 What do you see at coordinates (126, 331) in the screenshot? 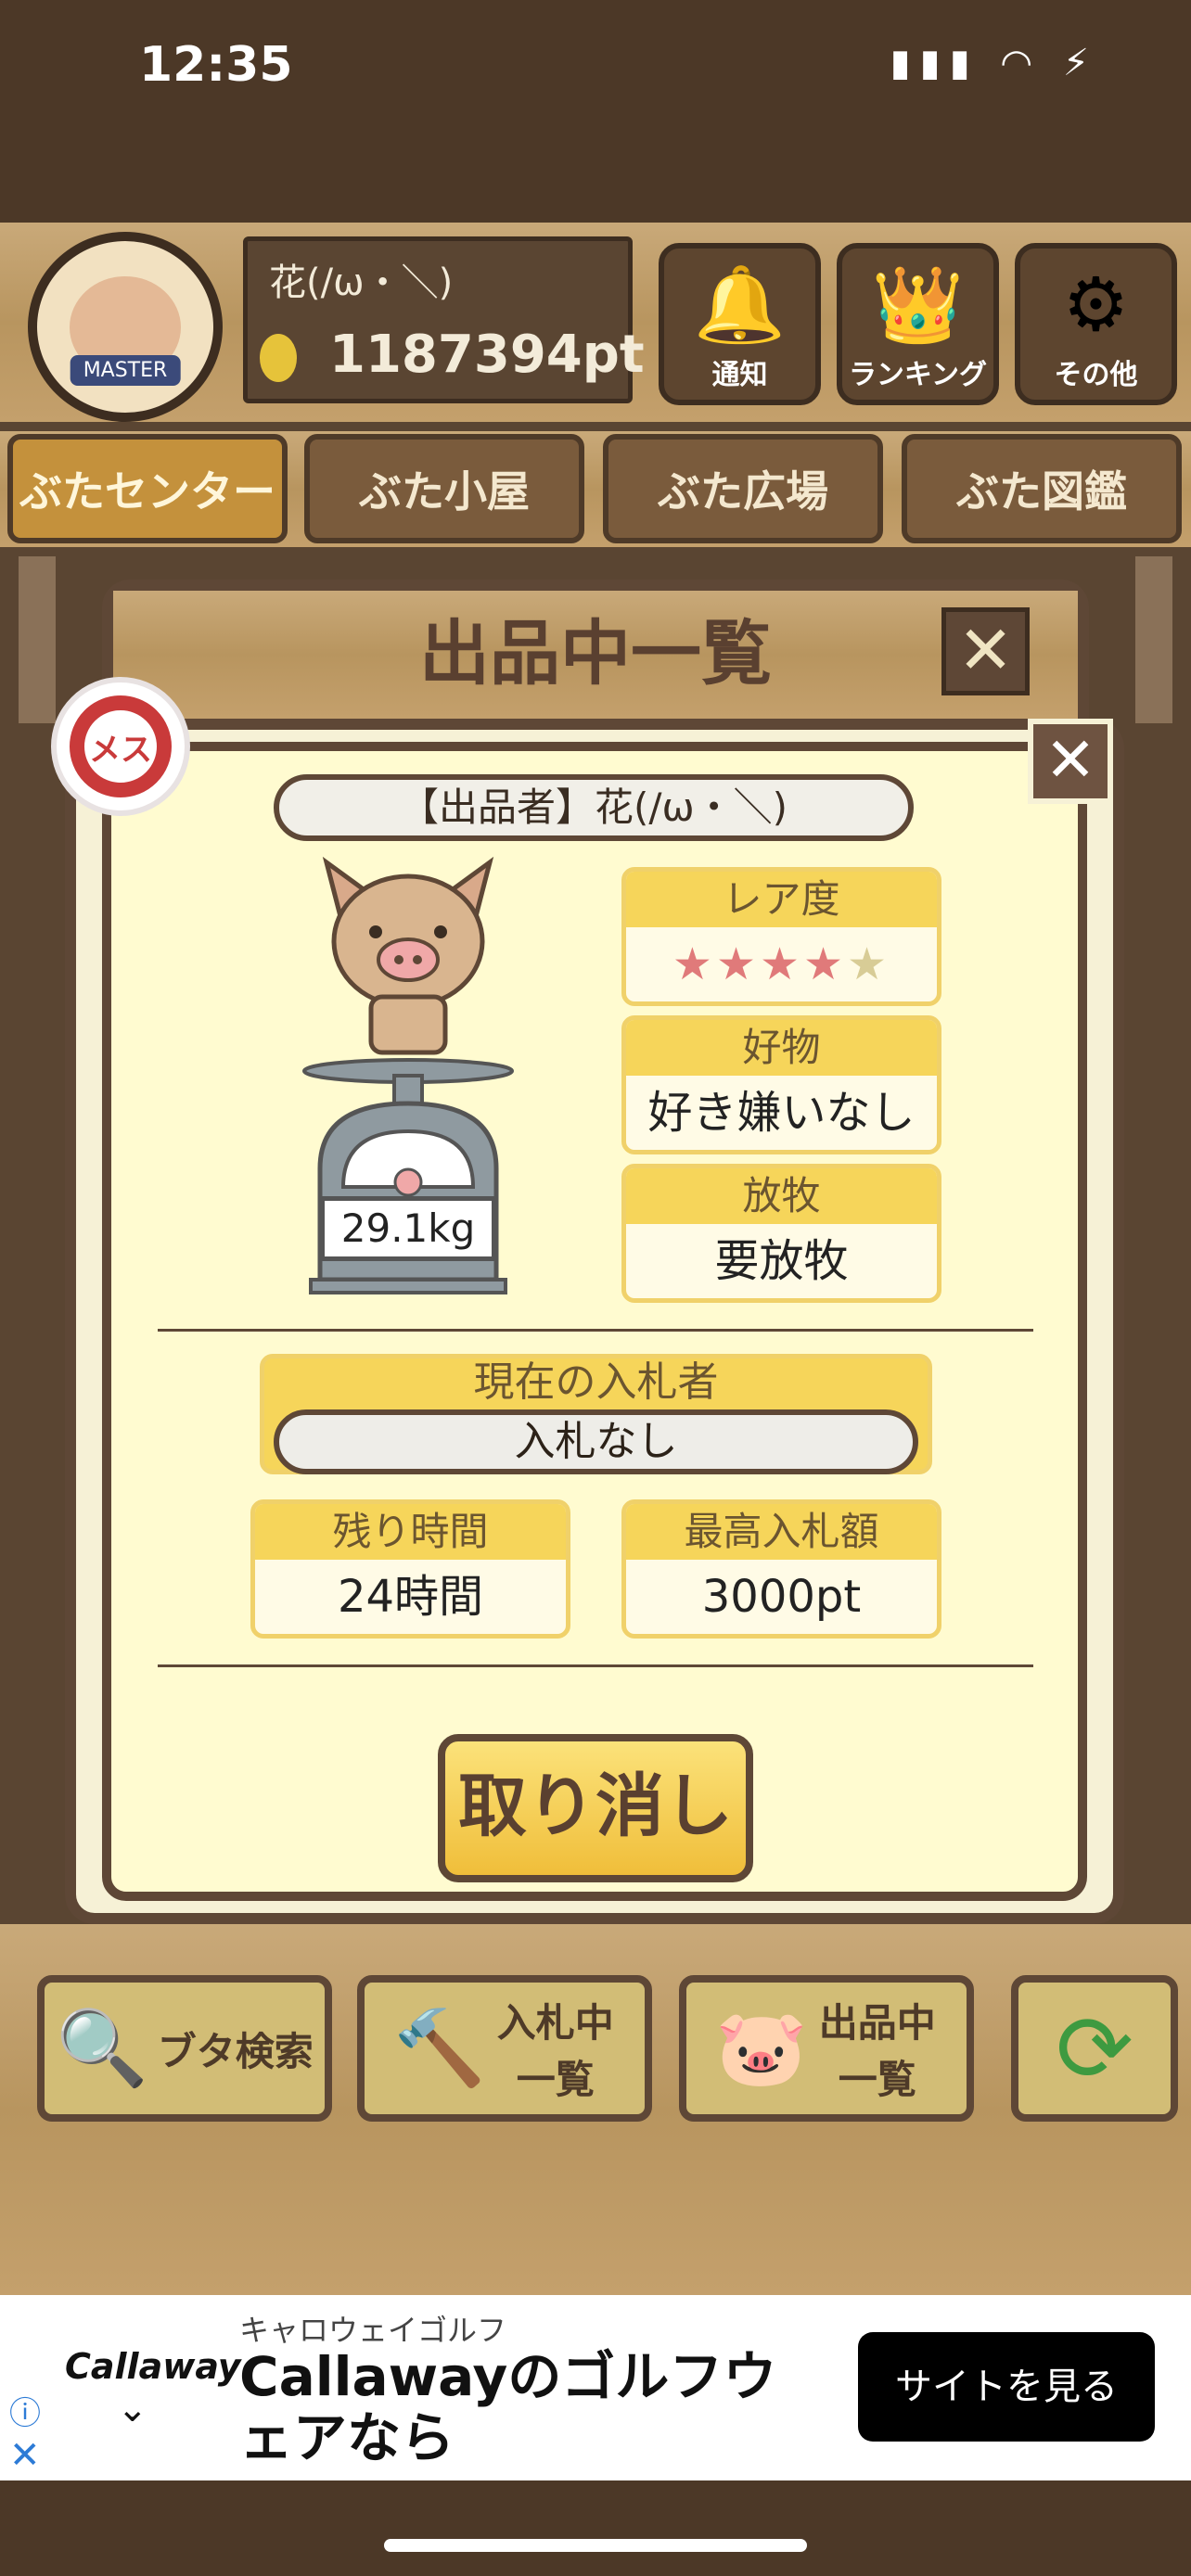
I see `pig-avatar-icon: MASTER` at bounding box center [126, 331].